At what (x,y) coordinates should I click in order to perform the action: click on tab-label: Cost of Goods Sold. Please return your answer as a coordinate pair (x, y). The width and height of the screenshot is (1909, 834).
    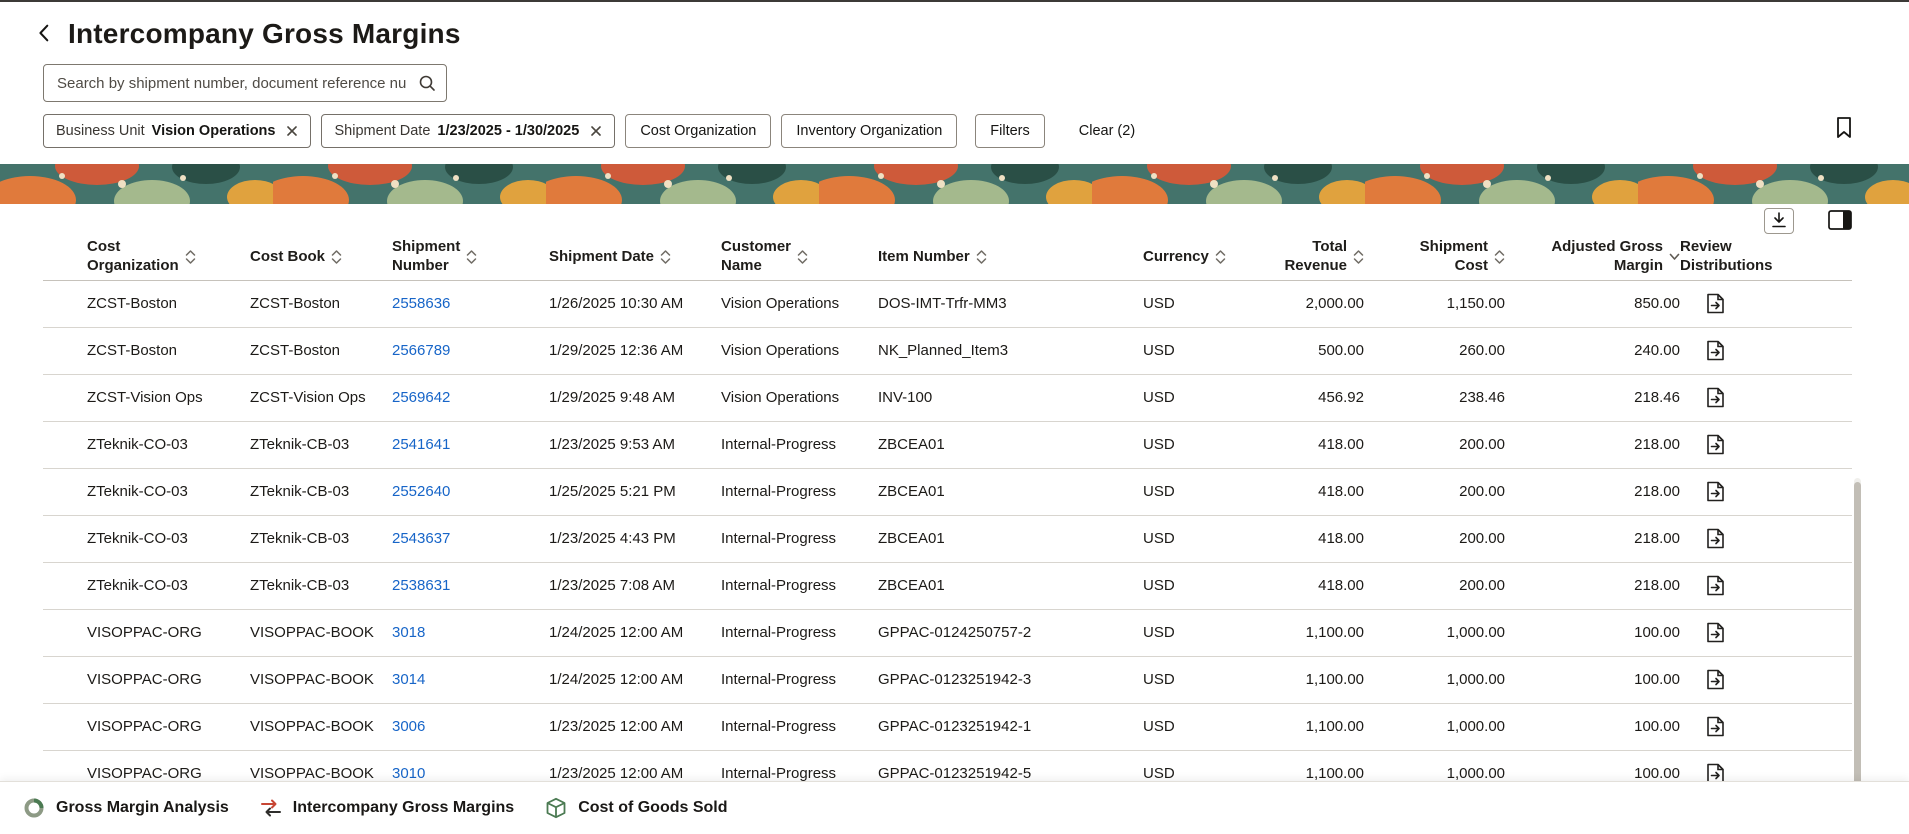
    Looking at the image, I should click on (653, 807).